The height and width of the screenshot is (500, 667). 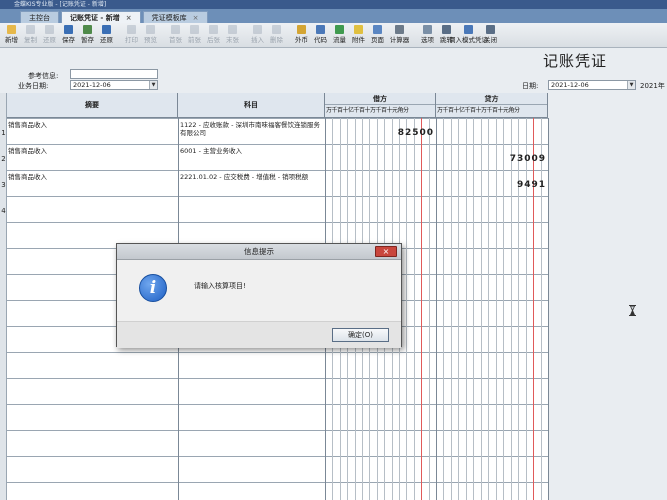 I want to click on dialog-title: 信息提示, so click(x=259, y=251).